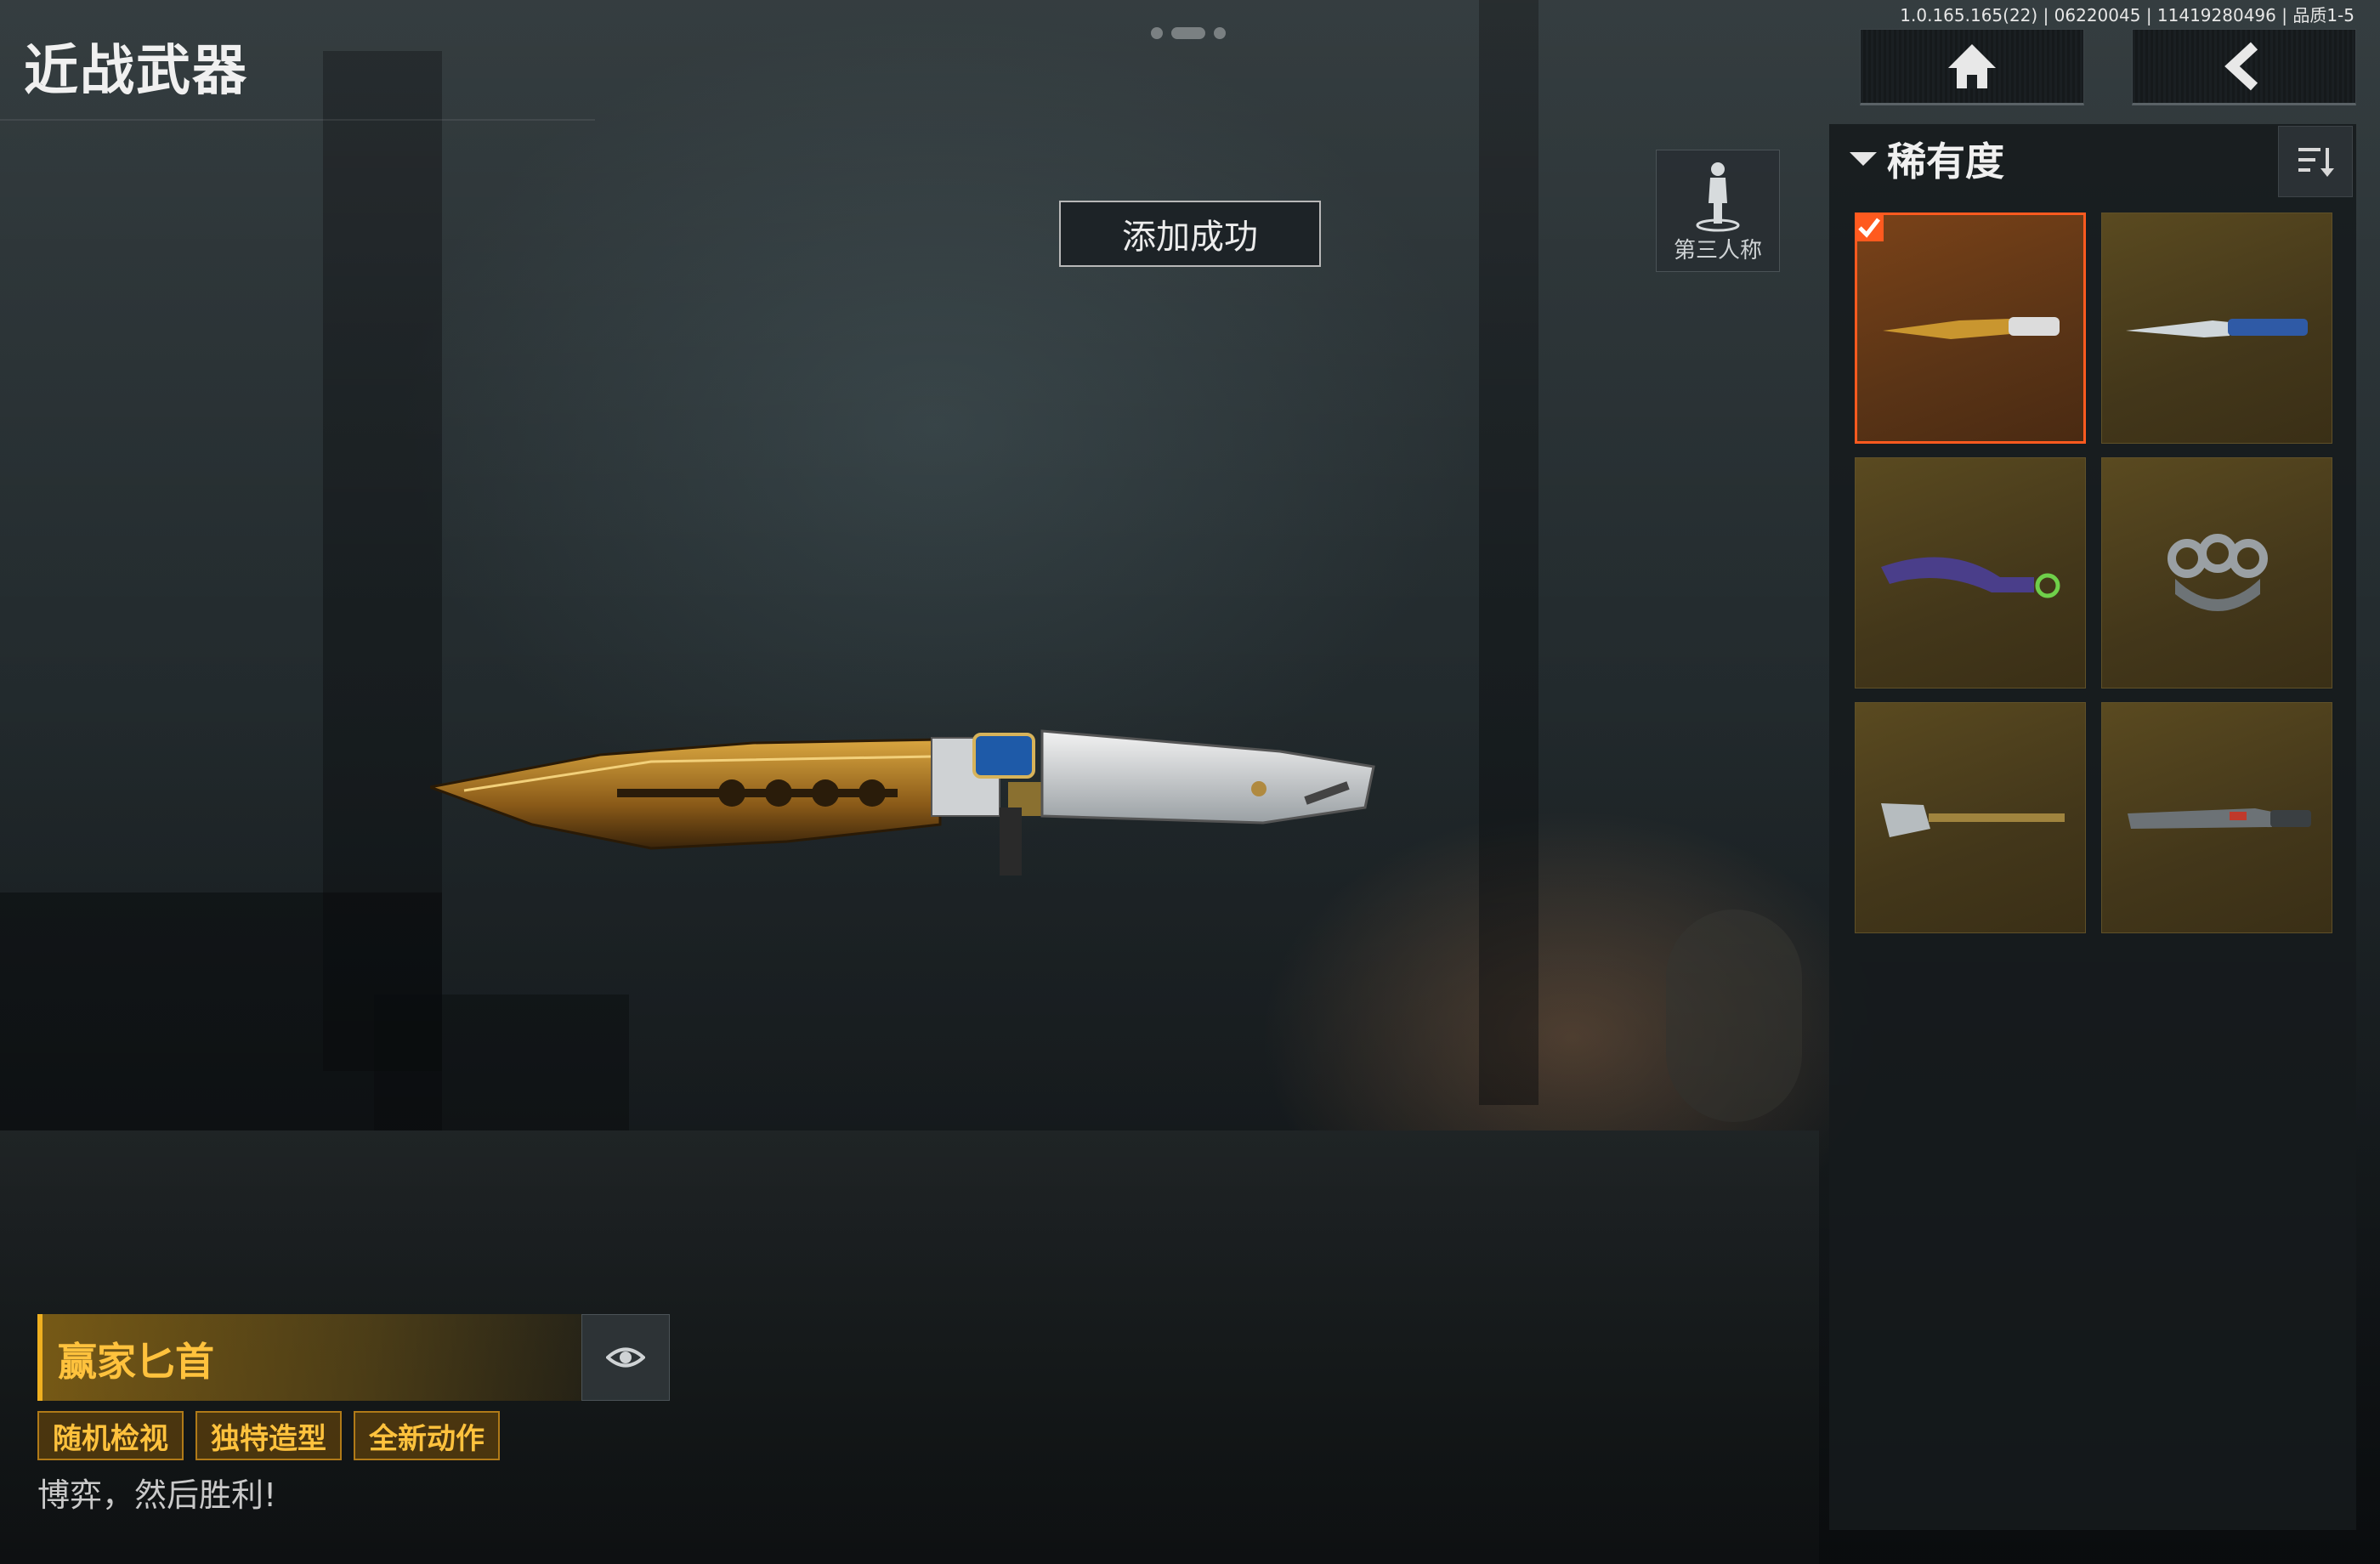 The image size is (2380, 1564). I want to click on sort-icon, so click(2316, 162).